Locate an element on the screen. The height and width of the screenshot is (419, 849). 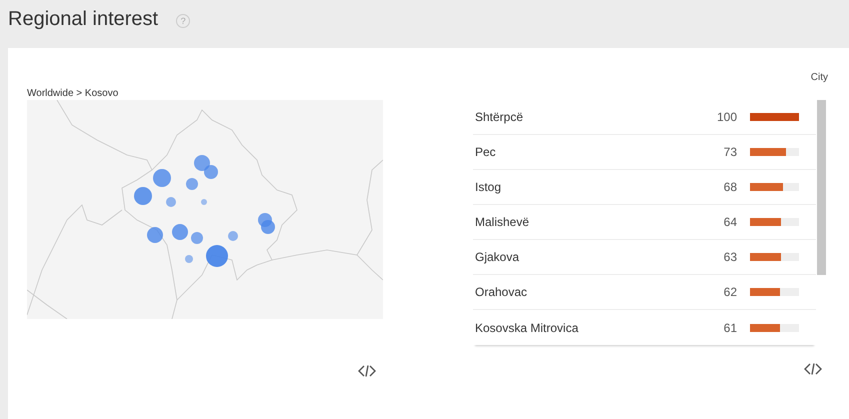
section-title: Regional interest is located at coordinates (83, 19).